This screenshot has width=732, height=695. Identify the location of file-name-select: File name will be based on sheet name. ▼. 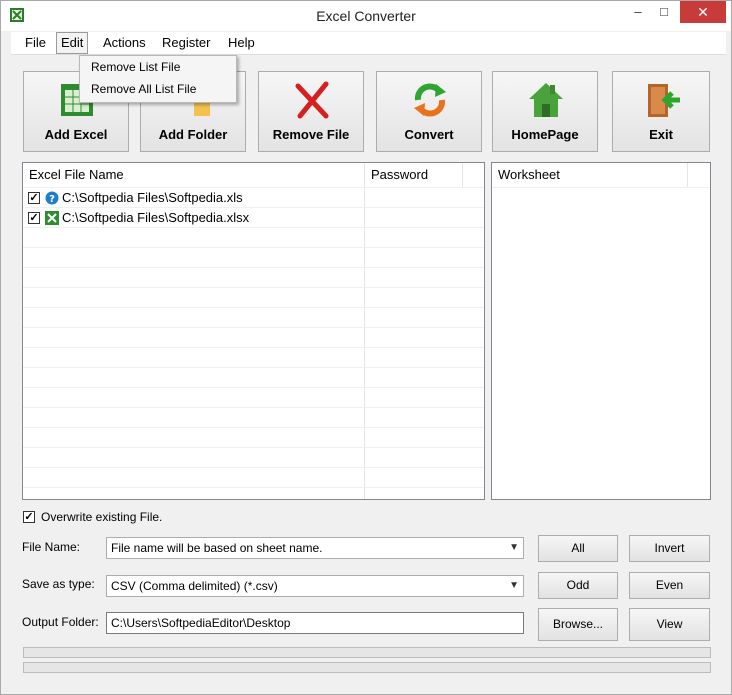
(315, 548).